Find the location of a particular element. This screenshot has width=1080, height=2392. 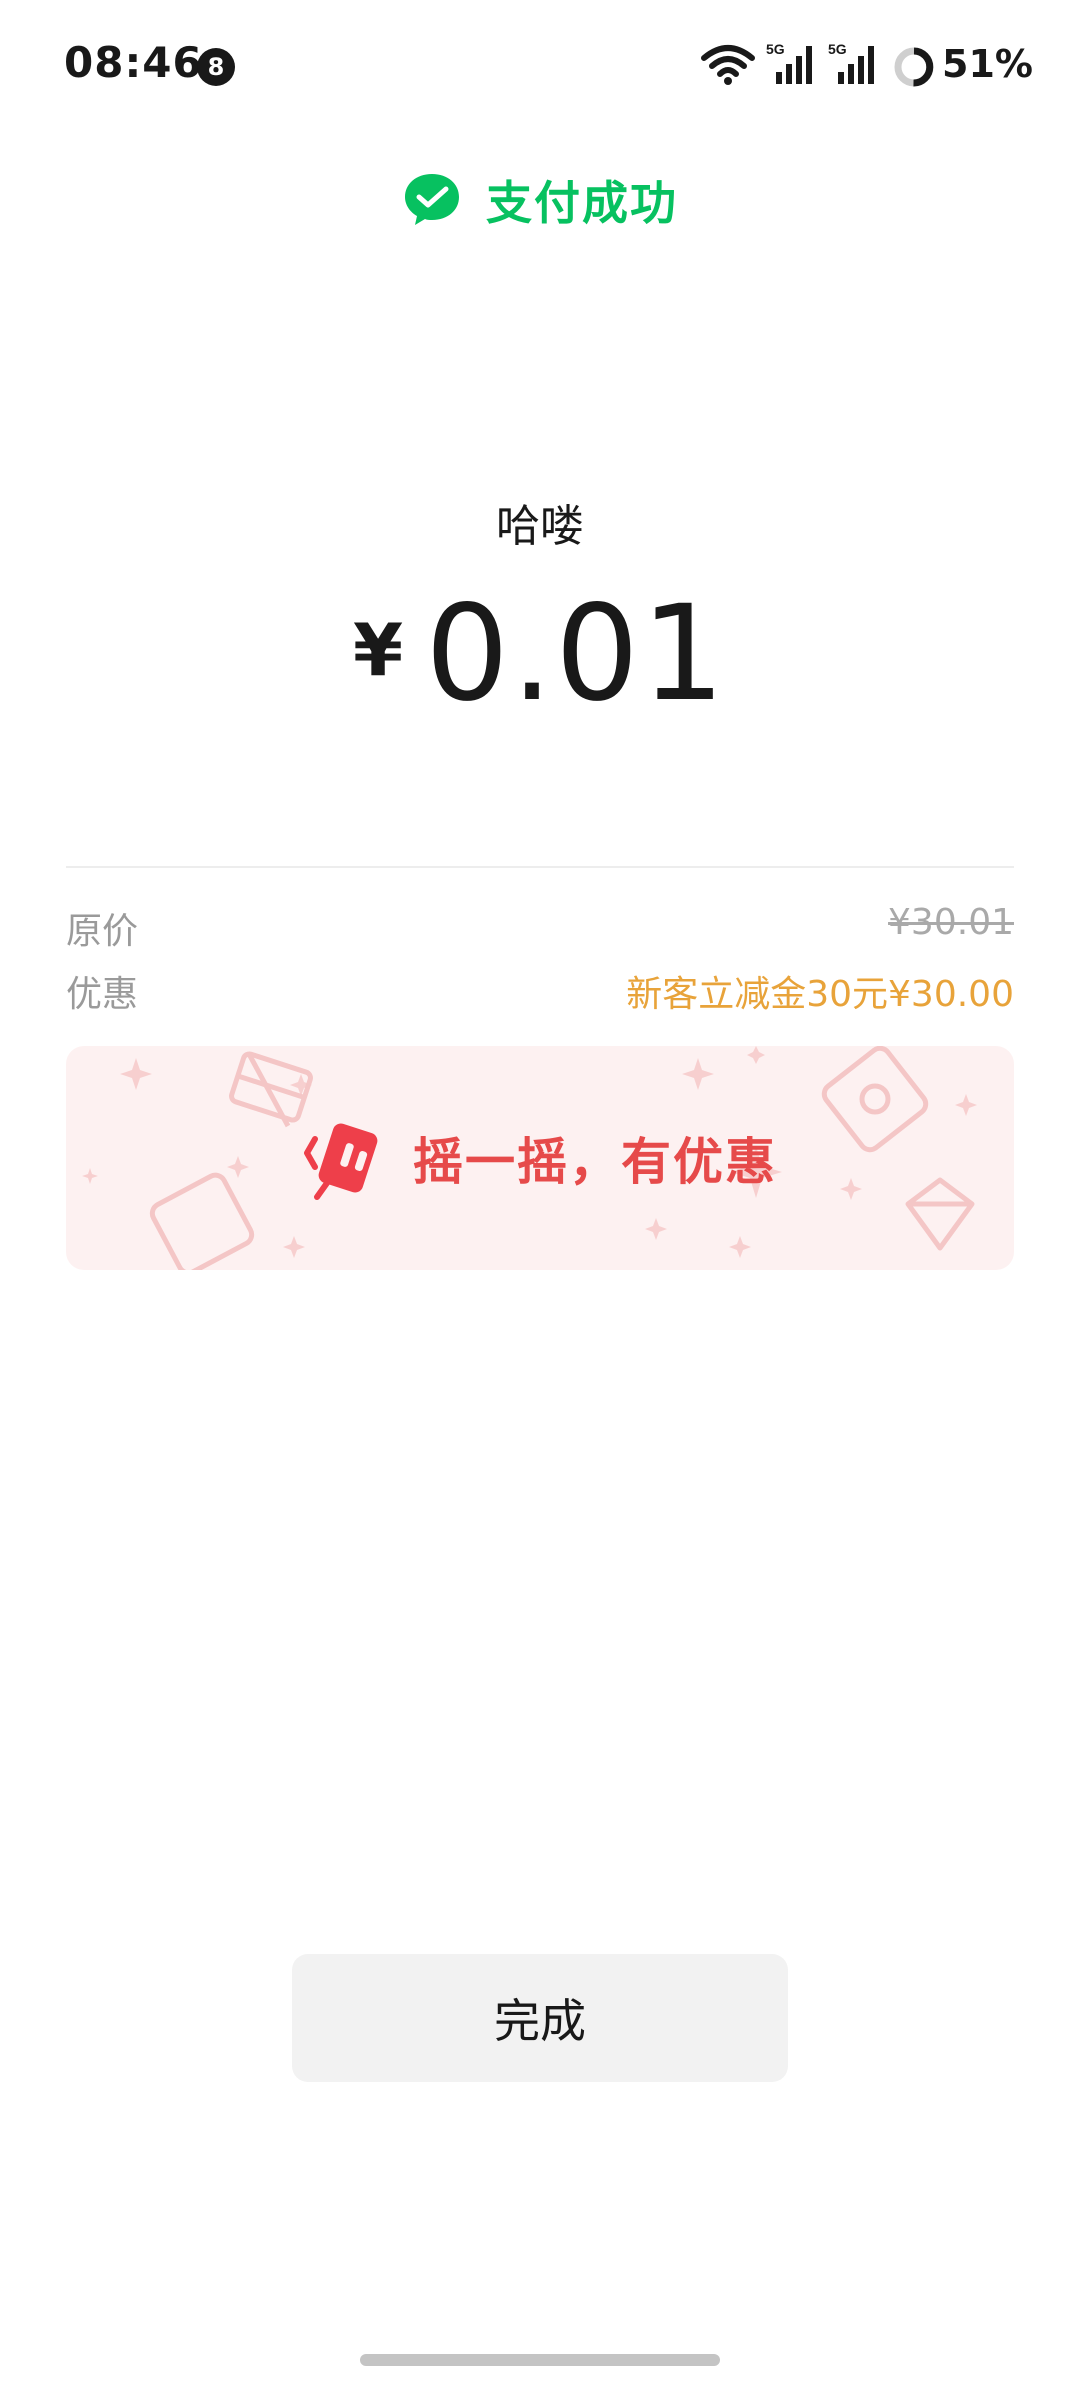

discount-row: 优惠 新客立减金30元¥30.00 is located at coordinates (540, 990).